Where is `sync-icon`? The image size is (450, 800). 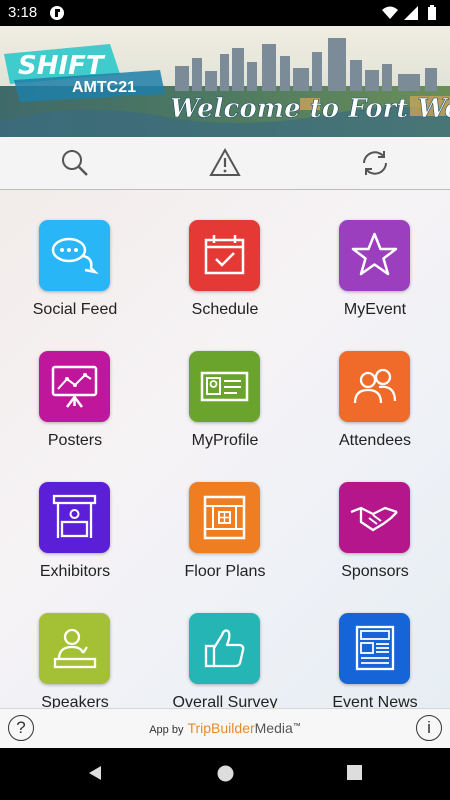
sync-icon is located at coordinates (375, 163).